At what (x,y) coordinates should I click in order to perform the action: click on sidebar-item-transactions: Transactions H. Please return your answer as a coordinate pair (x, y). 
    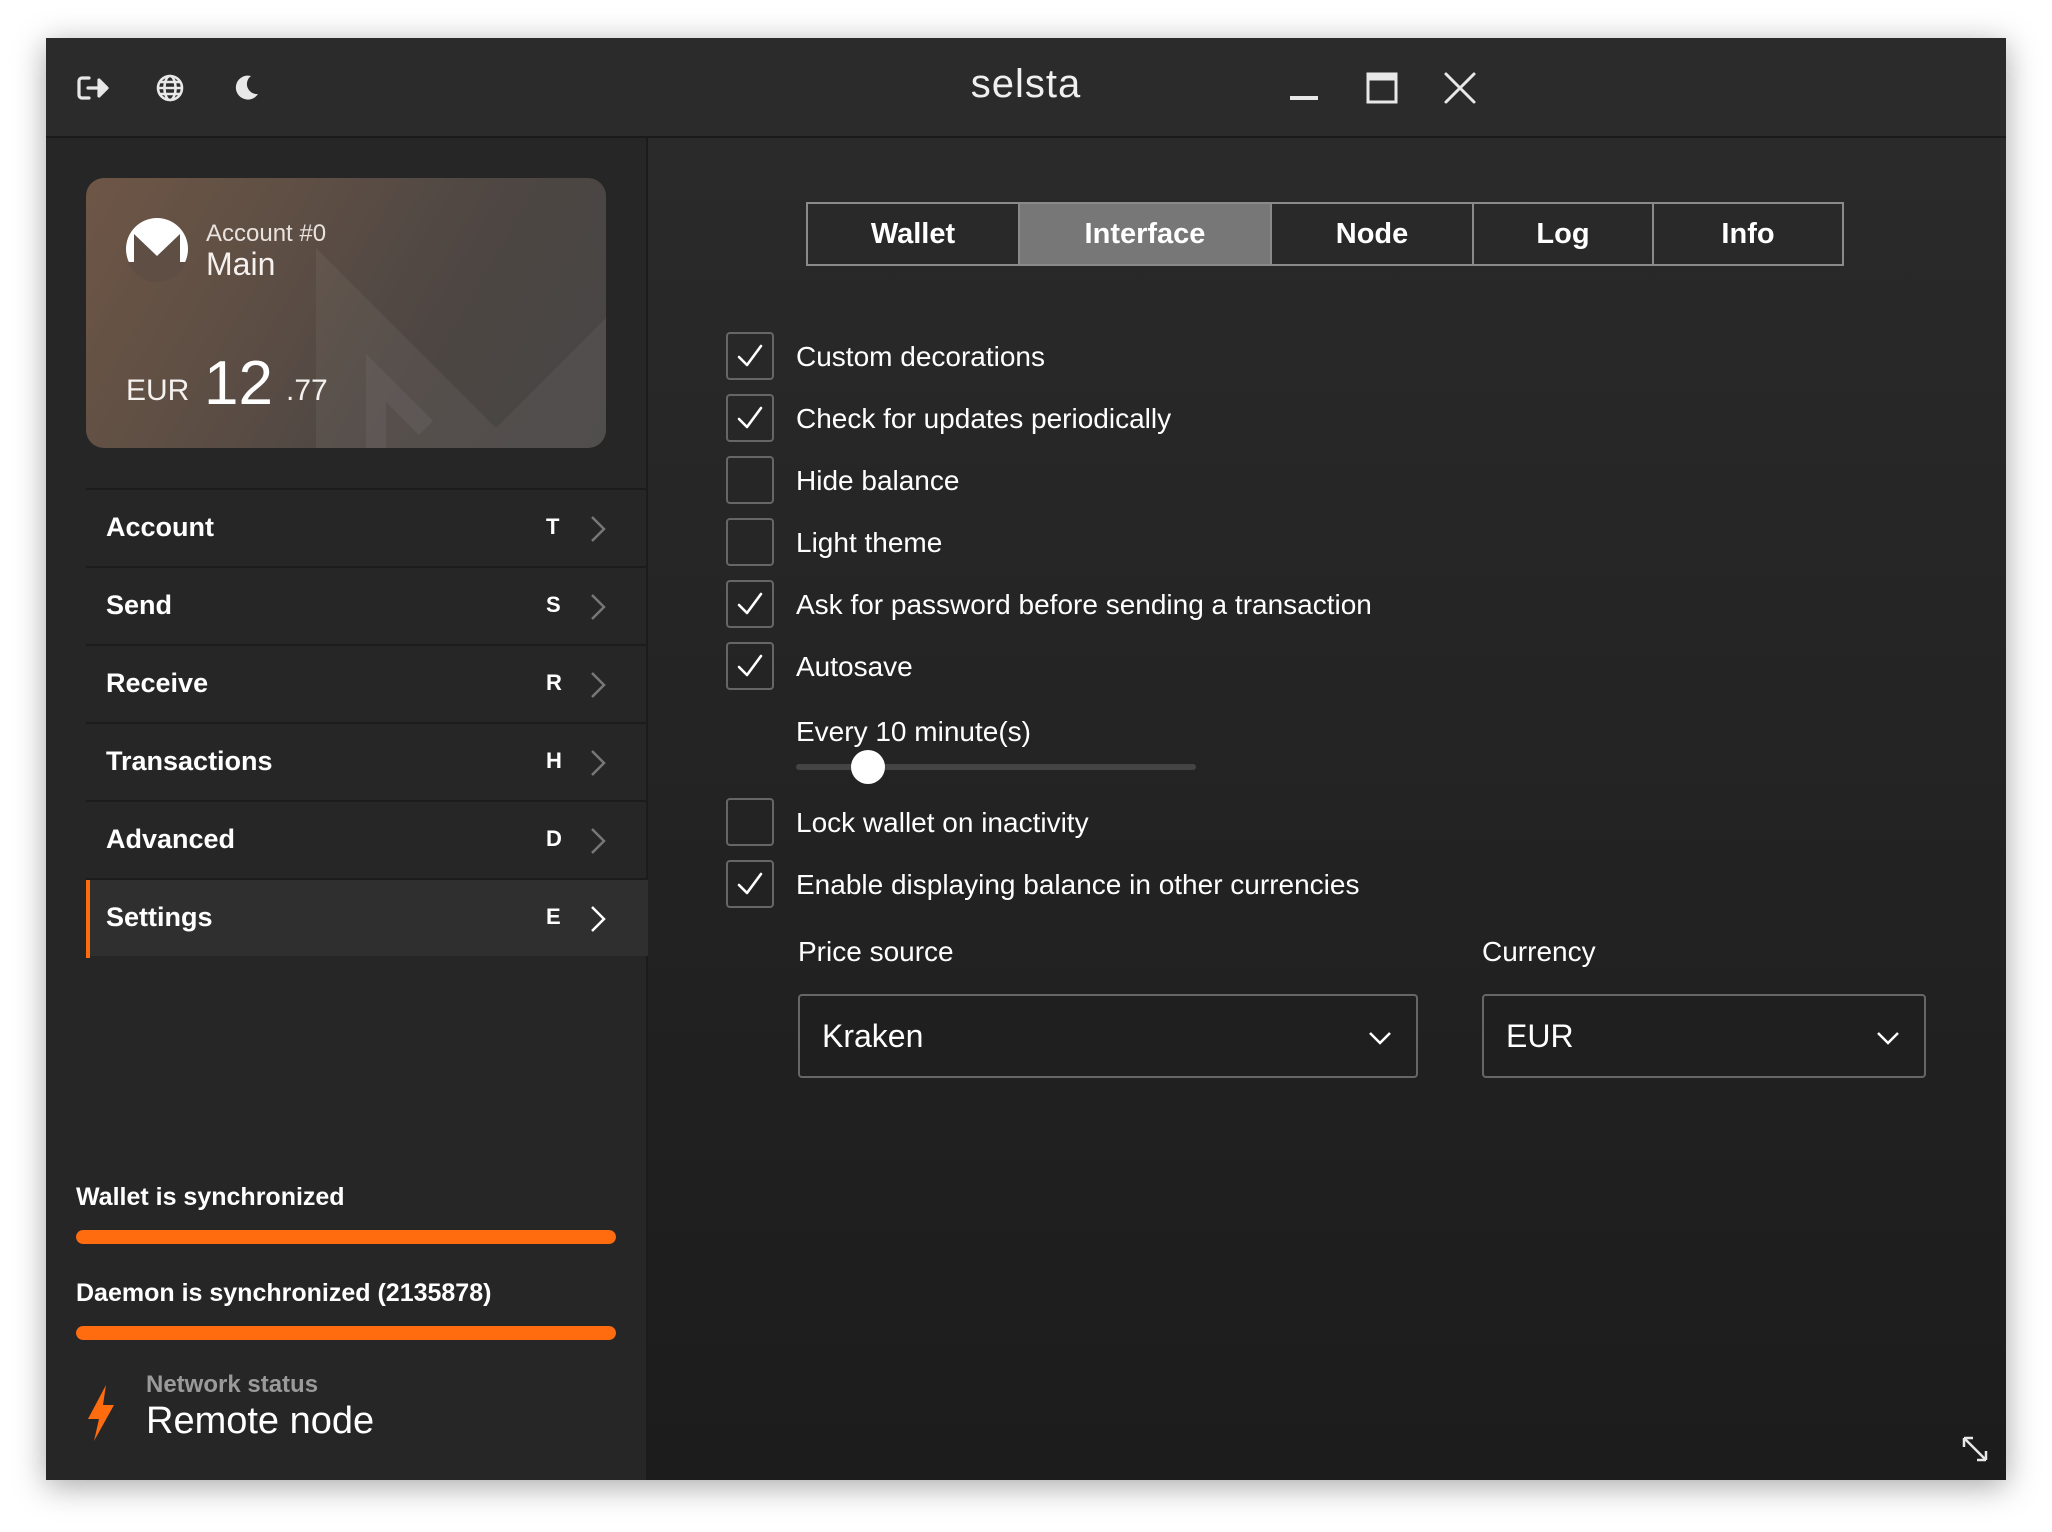
    Looking at the image, I should click on (367, 761).